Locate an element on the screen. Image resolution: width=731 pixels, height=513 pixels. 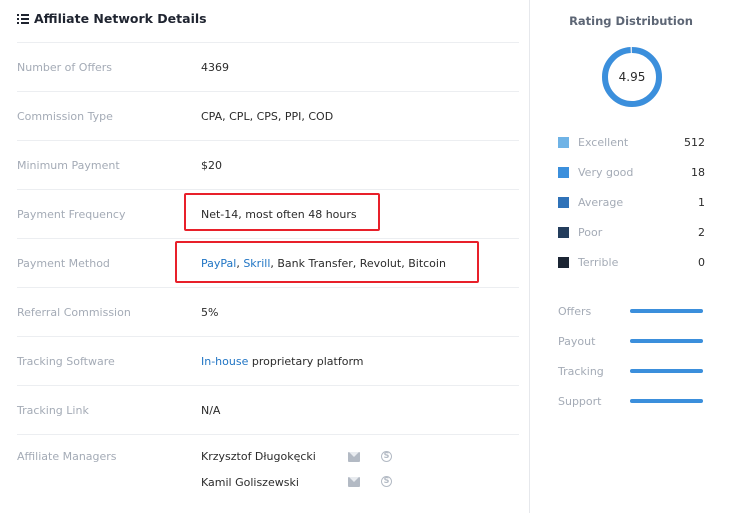
row-referral-commission: Referral Commission 5% is located at coordinates (268, 311).